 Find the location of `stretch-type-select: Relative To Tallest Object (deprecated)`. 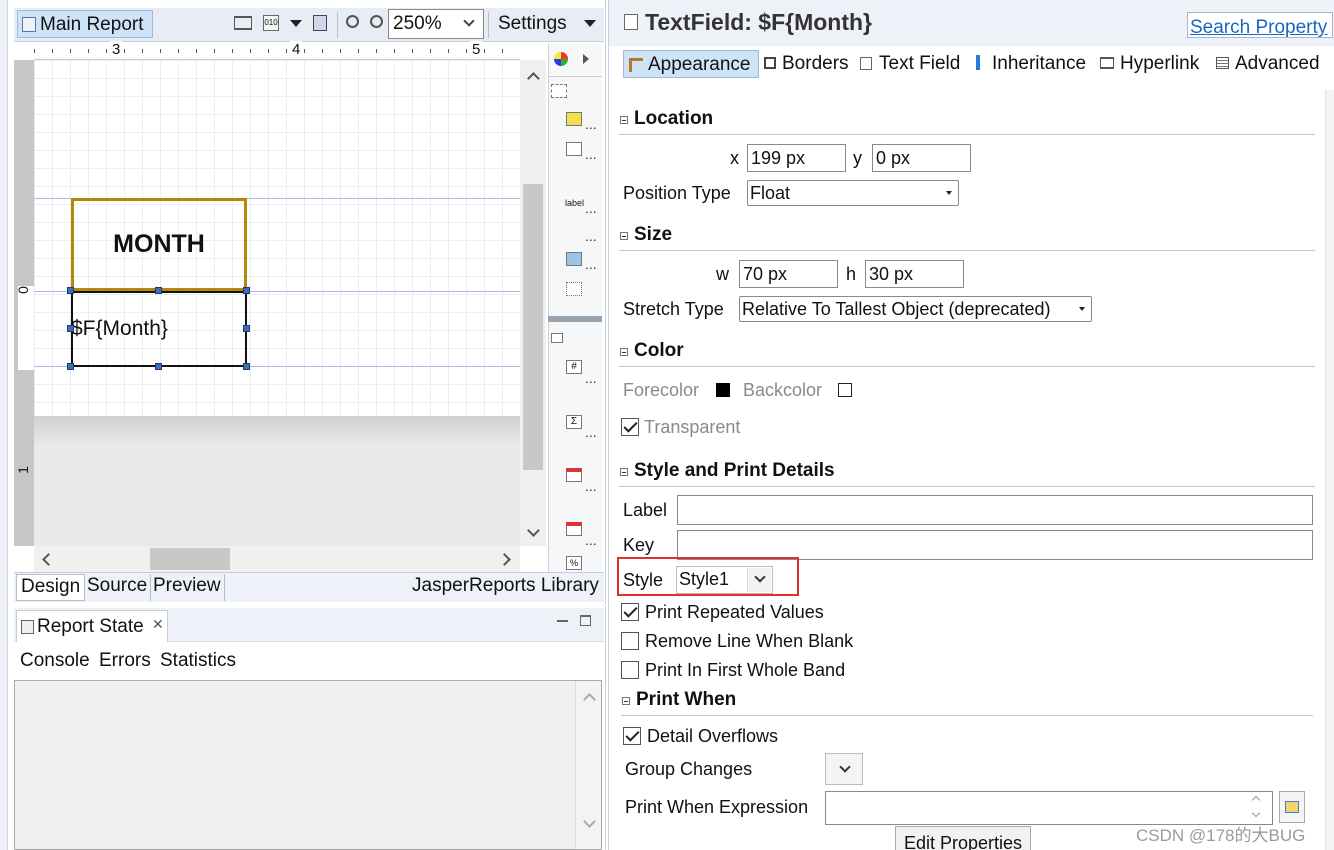

stretch-type-select: Relative To Tallest Object (deprecated) is located at coordinates (915, 309).